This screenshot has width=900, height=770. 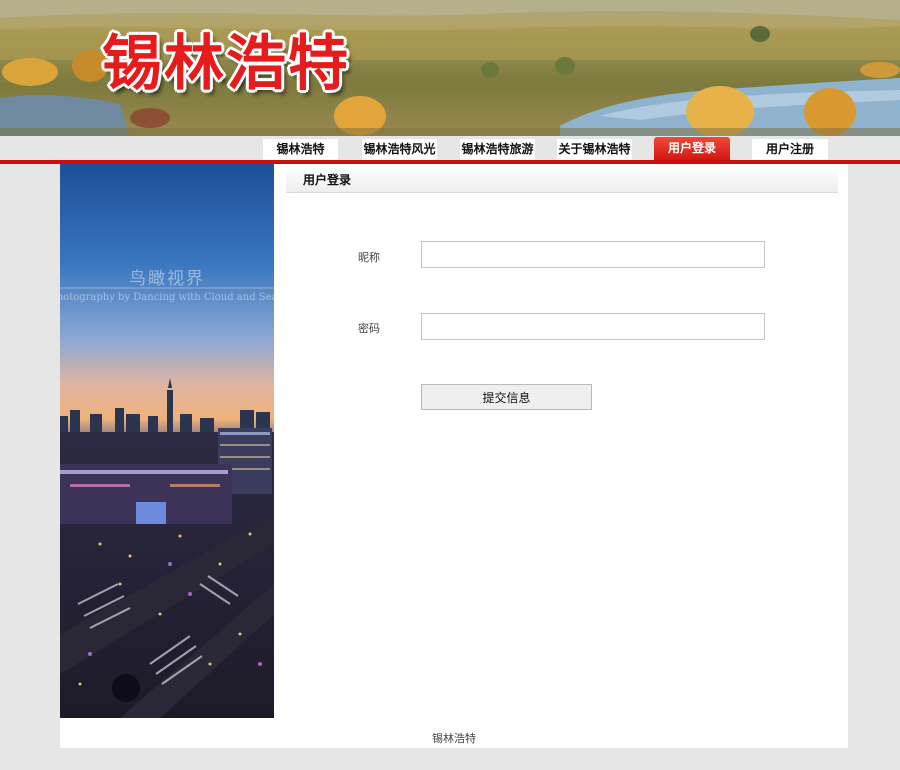 What do you see at coordinates (226, 64) in the screenshot?
I see `site-logo: 锡林浩特` at bounding box center [226, 64].